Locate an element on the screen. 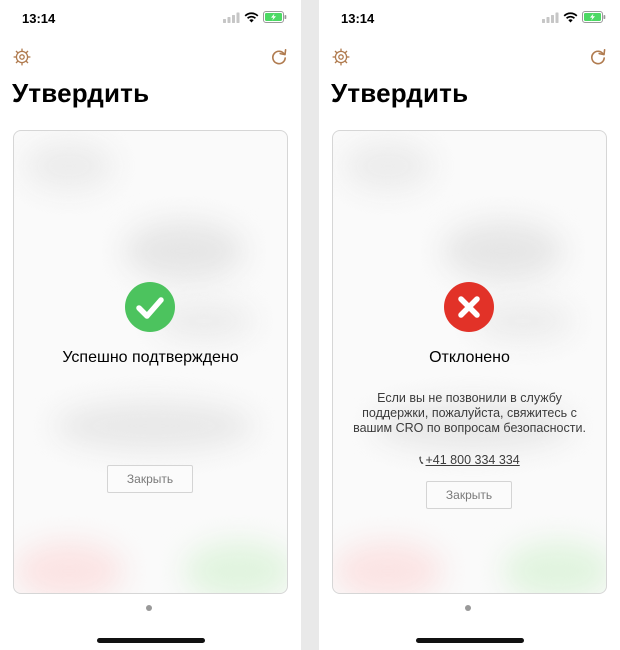 The width and height of the screenshot is (620, 650). phone-icon: 📞︎ is located at coordinates (421, 460).